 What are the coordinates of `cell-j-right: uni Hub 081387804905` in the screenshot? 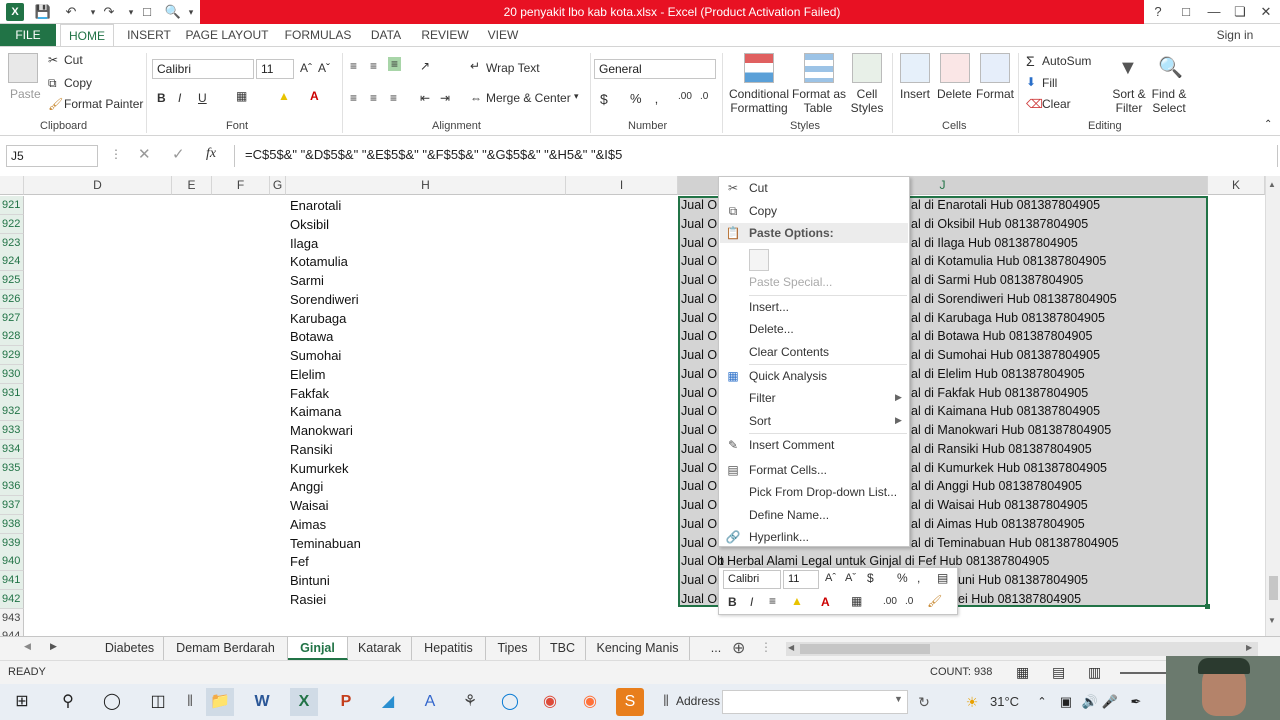 It's located at (1023, 580).